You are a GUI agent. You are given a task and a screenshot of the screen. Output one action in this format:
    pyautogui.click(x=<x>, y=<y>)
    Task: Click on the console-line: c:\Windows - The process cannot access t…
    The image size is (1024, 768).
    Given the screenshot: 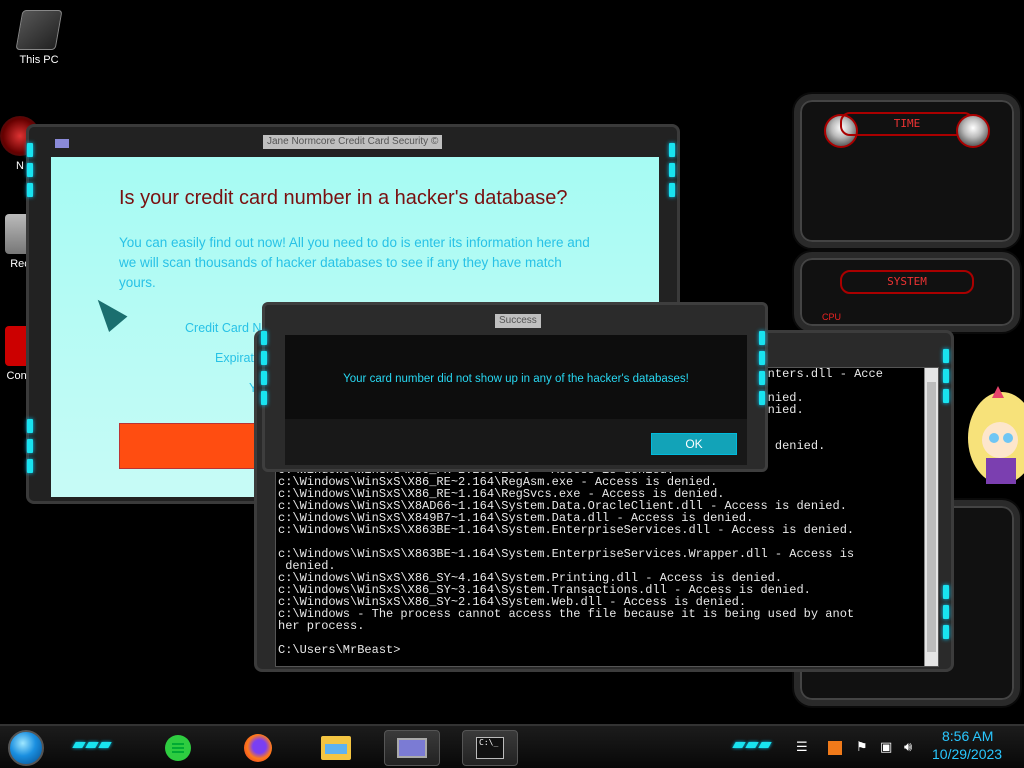 What is the action you would take?
    pyautogui.click(x=566, y=614)
    